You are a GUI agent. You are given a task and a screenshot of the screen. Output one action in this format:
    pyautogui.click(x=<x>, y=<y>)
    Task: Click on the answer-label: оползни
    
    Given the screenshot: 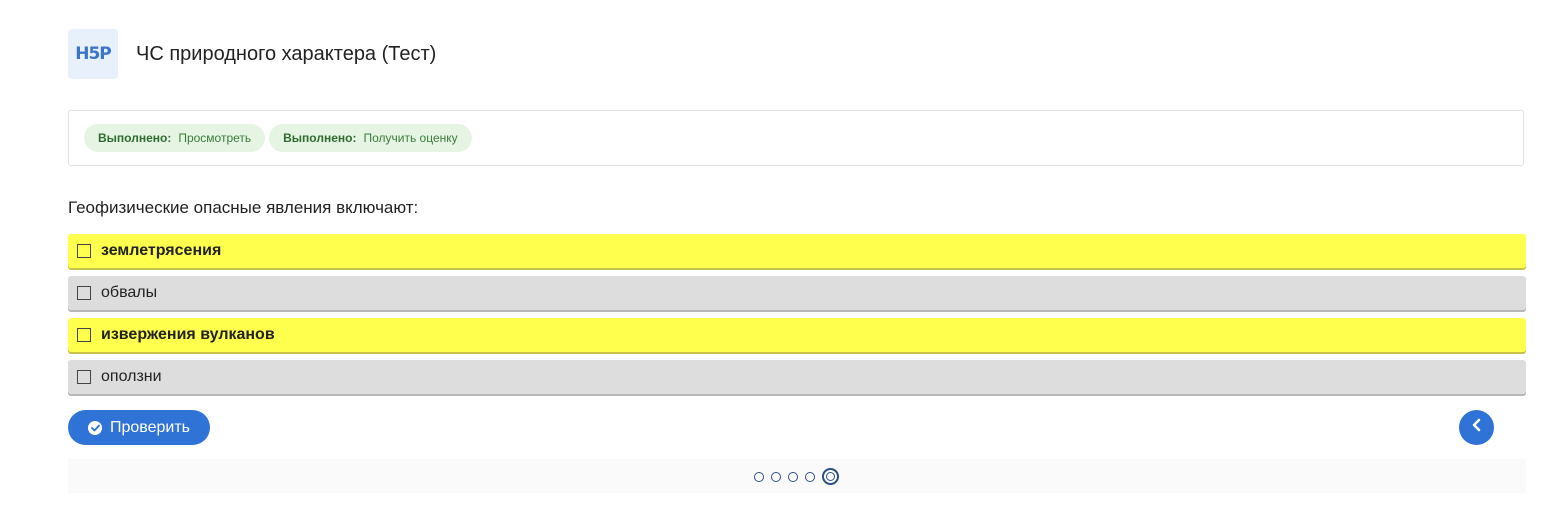 What is the action you would take?
    pyautogui.click(x=131, y=376)
    